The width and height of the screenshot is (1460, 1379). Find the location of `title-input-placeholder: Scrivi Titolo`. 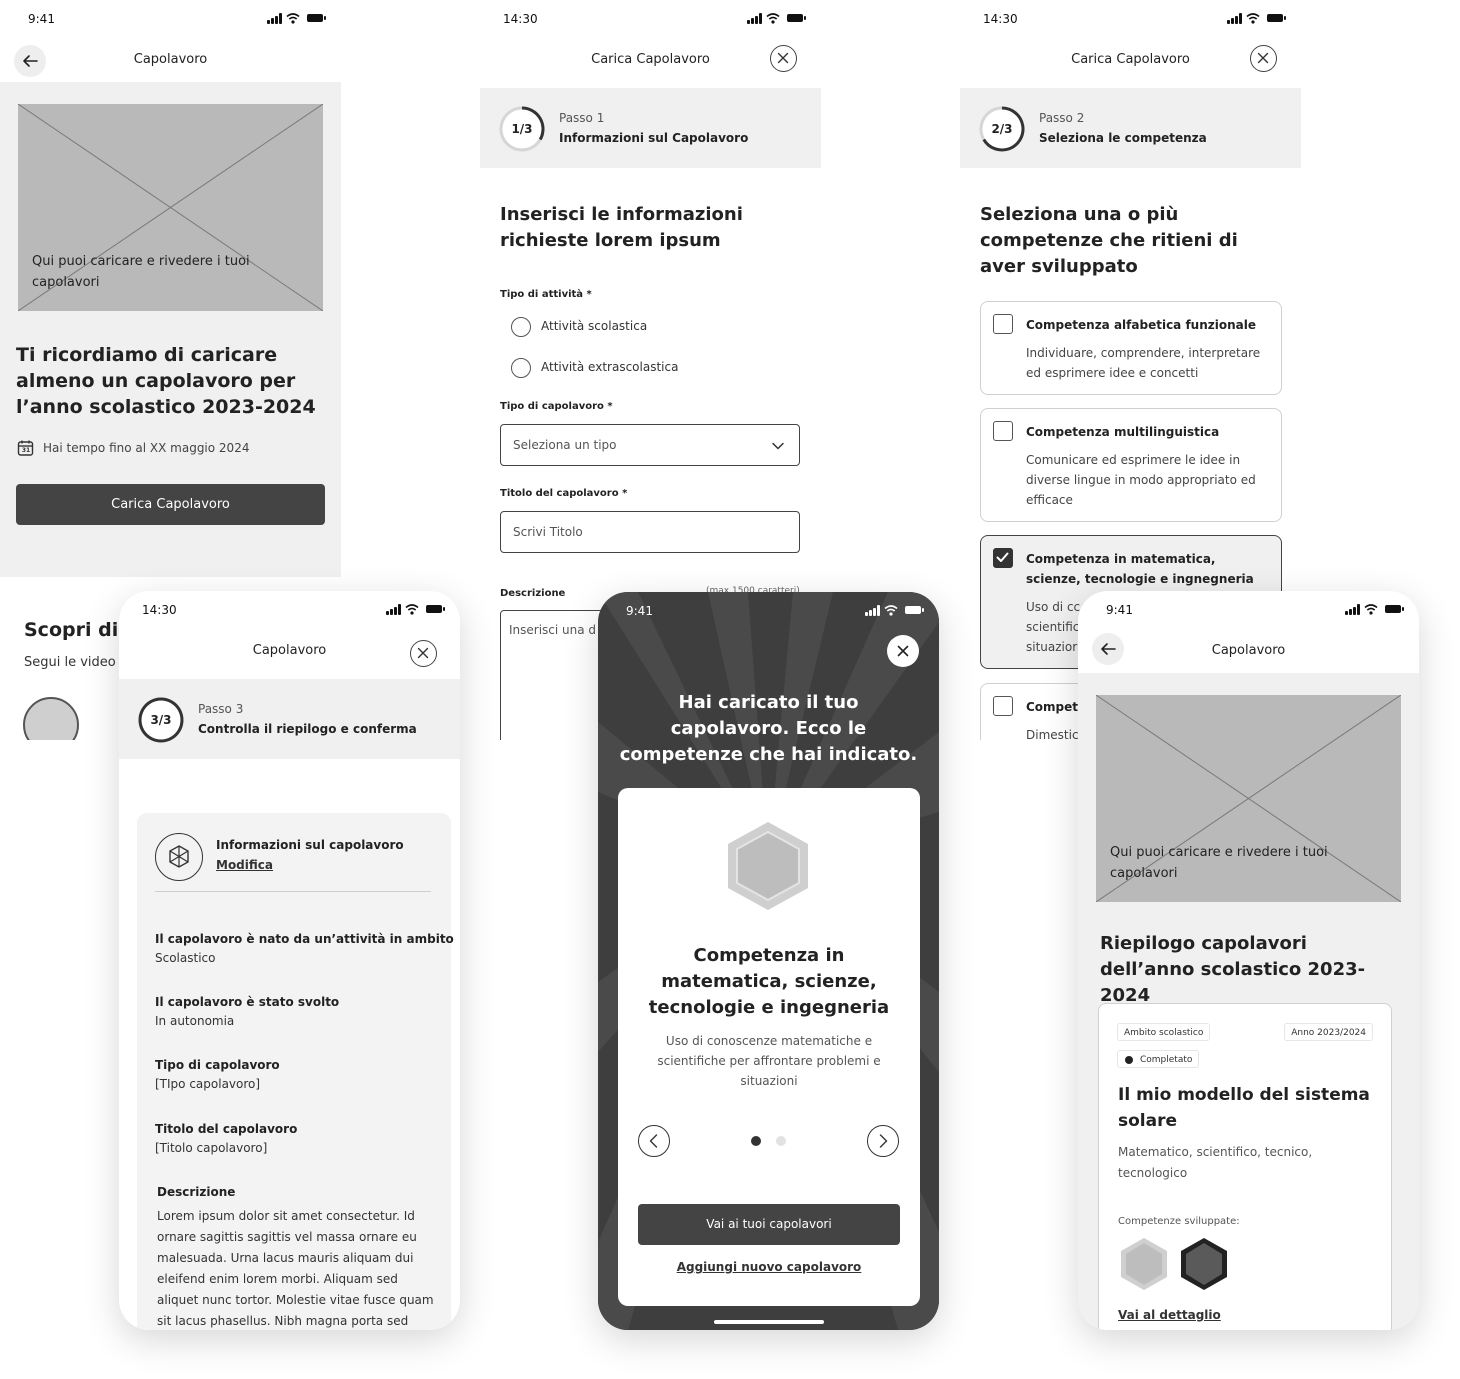

title-input-placeholder: Scrivi Titolo is located at coordinates (548, 532).